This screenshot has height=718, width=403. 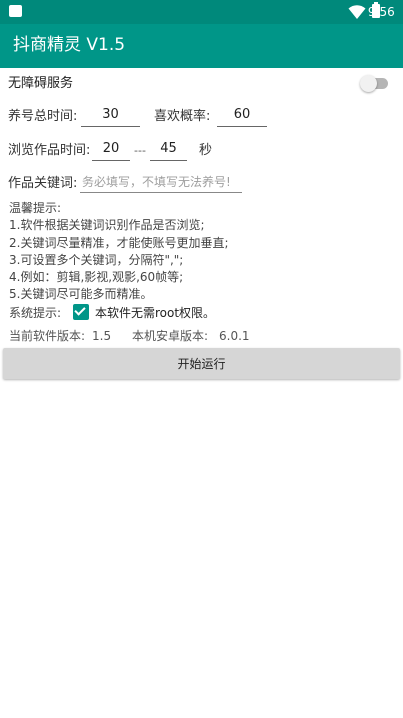 What do you see at coordinates (201, 363) in the screenshot?
I see `start-button: 开始运行` at bounding box center [201, 363].